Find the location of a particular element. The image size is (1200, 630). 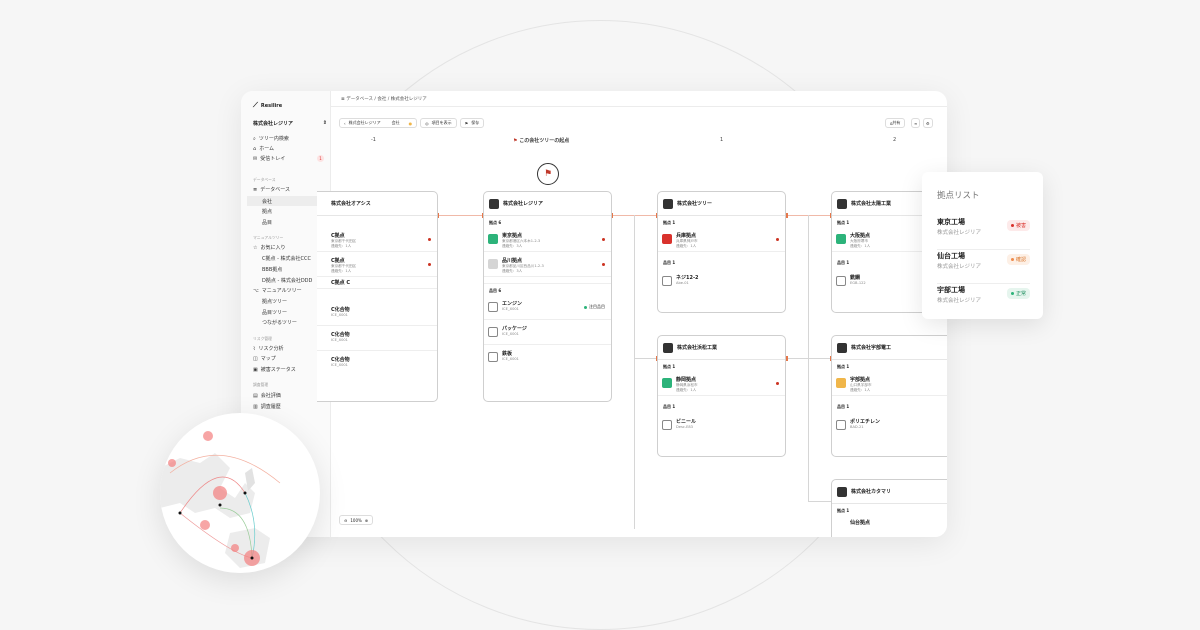

sidebar-item-inbox: ✉ 受信トレイ is located at coordinates (269, 159).